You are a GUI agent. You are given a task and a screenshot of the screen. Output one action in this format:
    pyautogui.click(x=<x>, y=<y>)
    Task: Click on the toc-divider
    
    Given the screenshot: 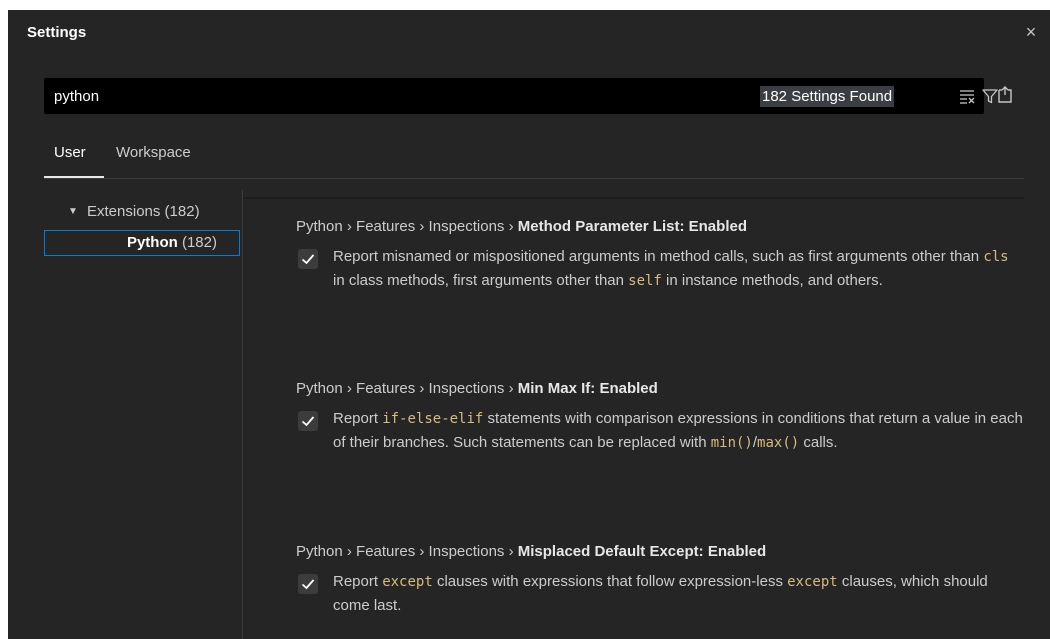 What is the action you would take?
    pyautogui.click(x=242, y=414)
    